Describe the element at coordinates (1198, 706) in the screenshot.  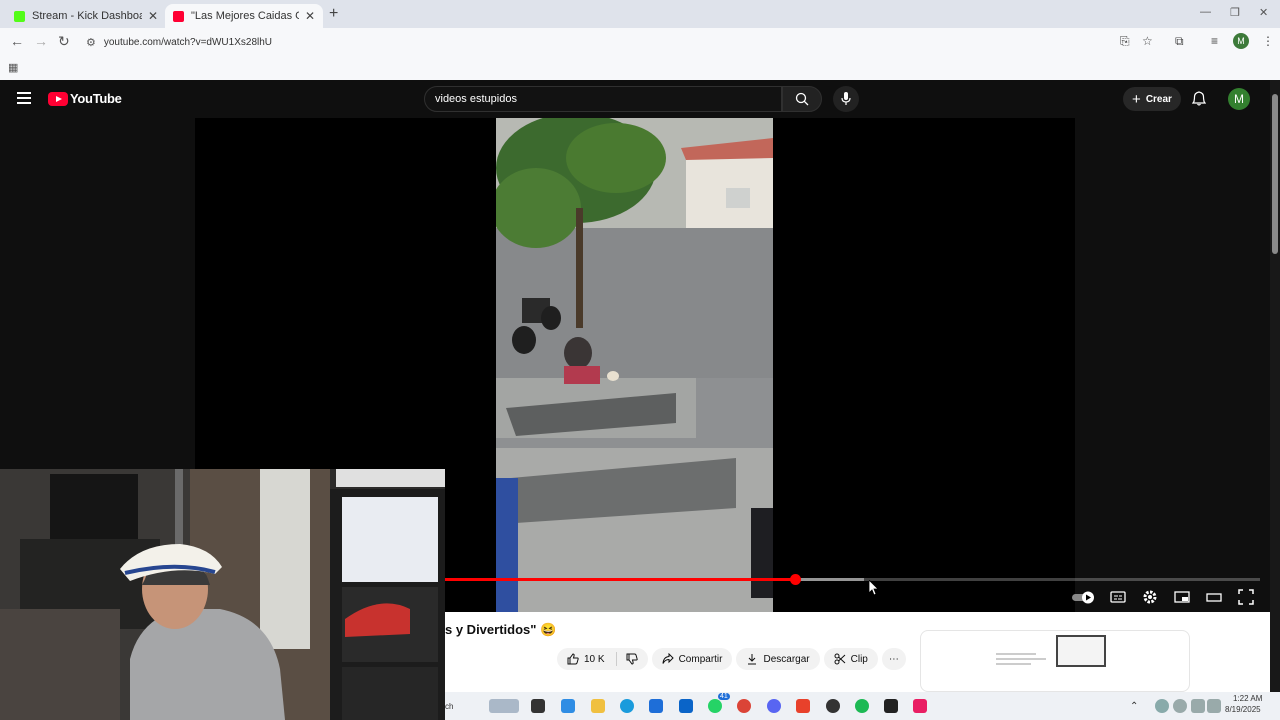
I see `tray-network-icon` at that location.